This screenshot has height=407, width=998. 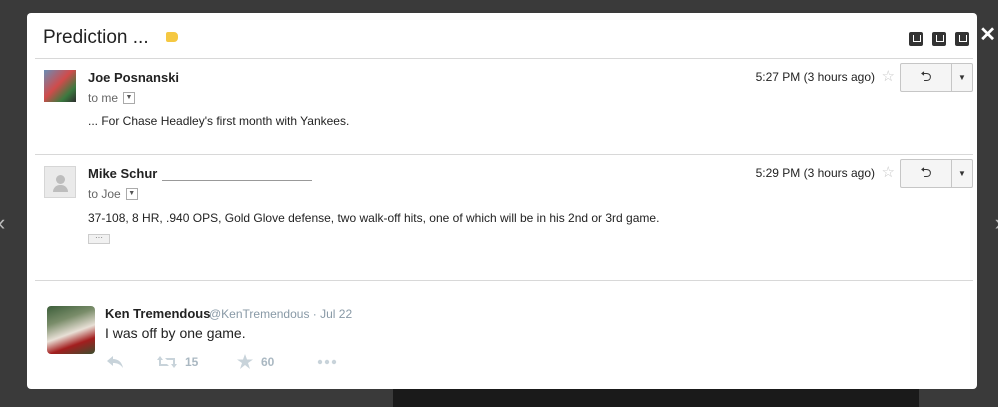 What do you see at coordinates (157, 313) in the screenshot?
I see `tweet-author-name: Ken Tremendous` at bounding box center [157, 313].